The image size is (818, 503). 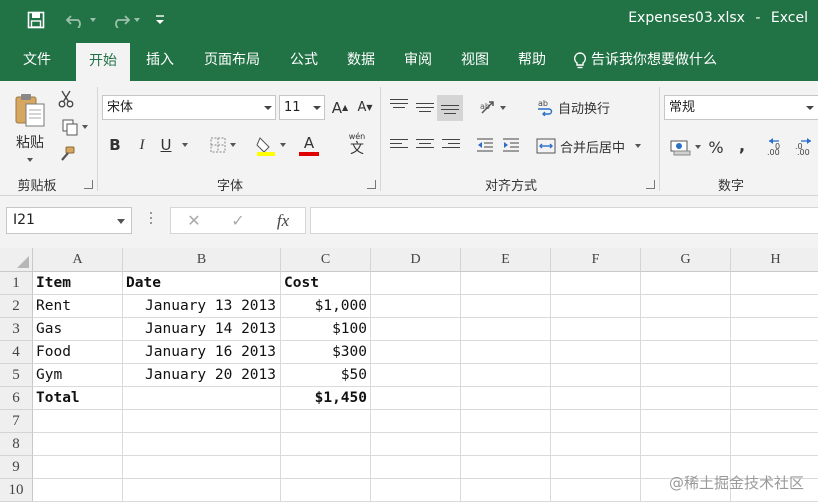 What do you see at coordinates (326, 398) in the screenshot?
I see `cell-c6: $1,450` at bounding box center [326, 398].